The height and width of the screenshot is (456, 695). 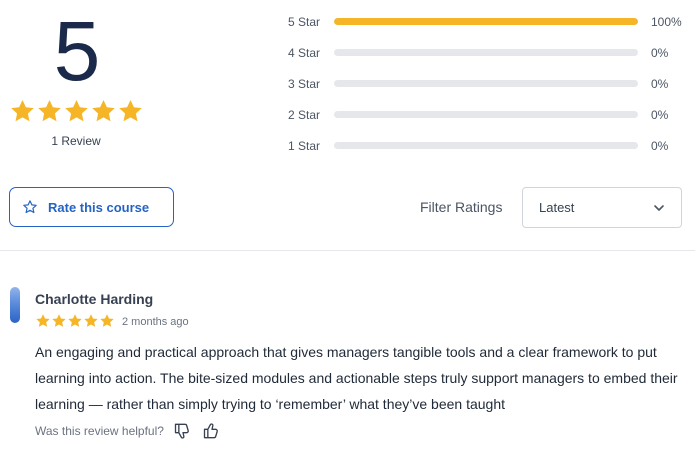 I want to click on rate-course-button: Rate this course, so click(x=91, y=207).